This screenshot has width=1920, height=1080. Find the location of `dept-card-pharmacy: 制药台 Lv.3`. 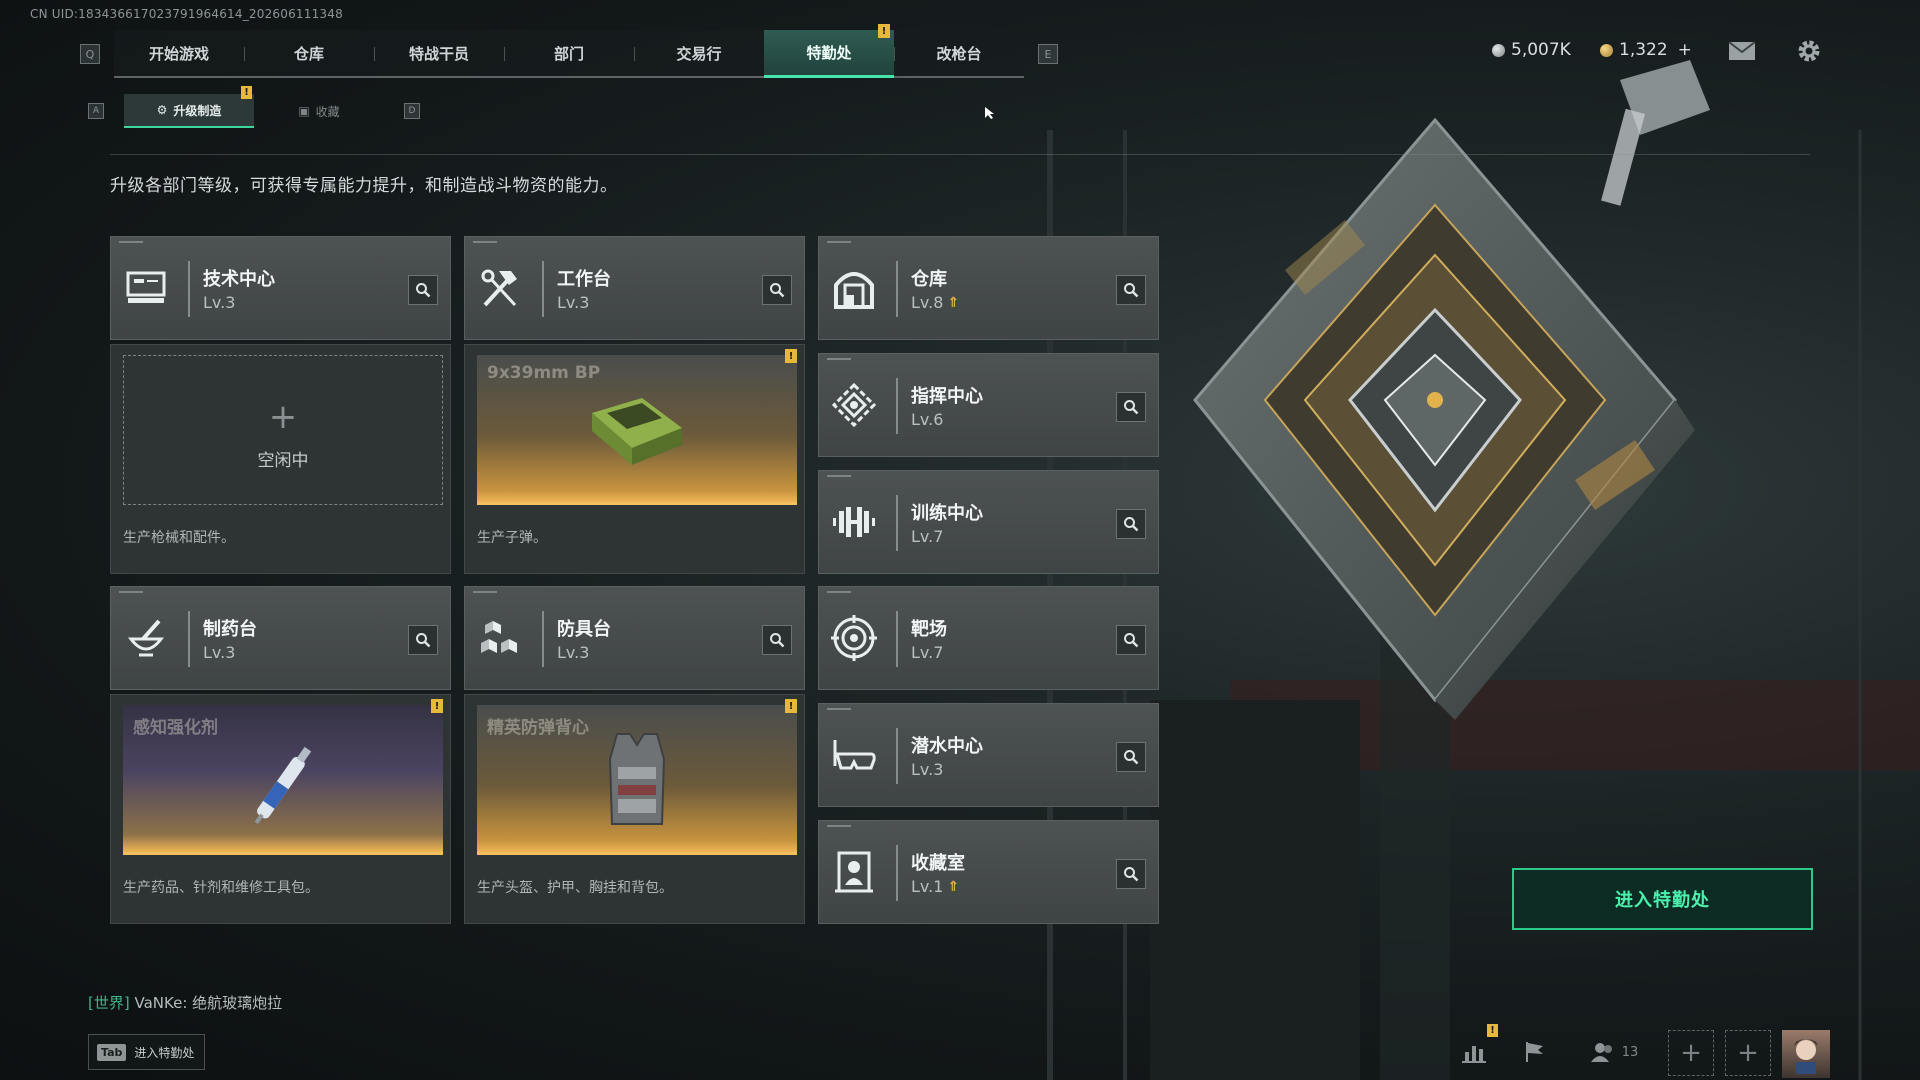

dept-card-pharmacy: 制药台 Lv.3 is located at coordinates (280, 638).